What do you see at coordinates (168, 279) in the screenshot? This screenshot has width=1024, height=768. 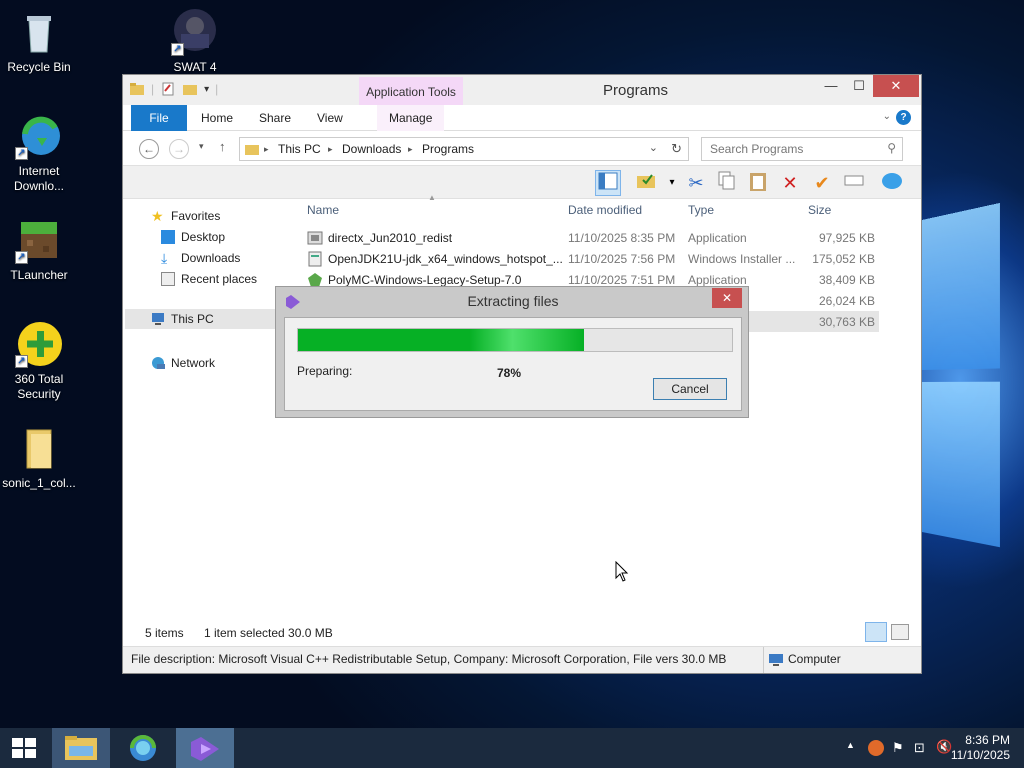 I see `recent-places-icon` at bounding box center [168, 279].